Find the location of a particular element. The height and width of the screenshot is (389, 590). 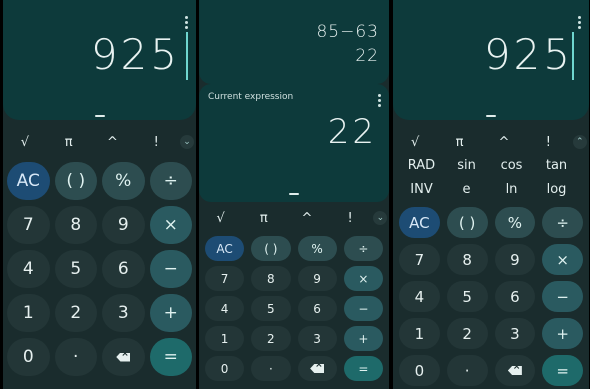

log-button: log is located at coordinates (556, 189).